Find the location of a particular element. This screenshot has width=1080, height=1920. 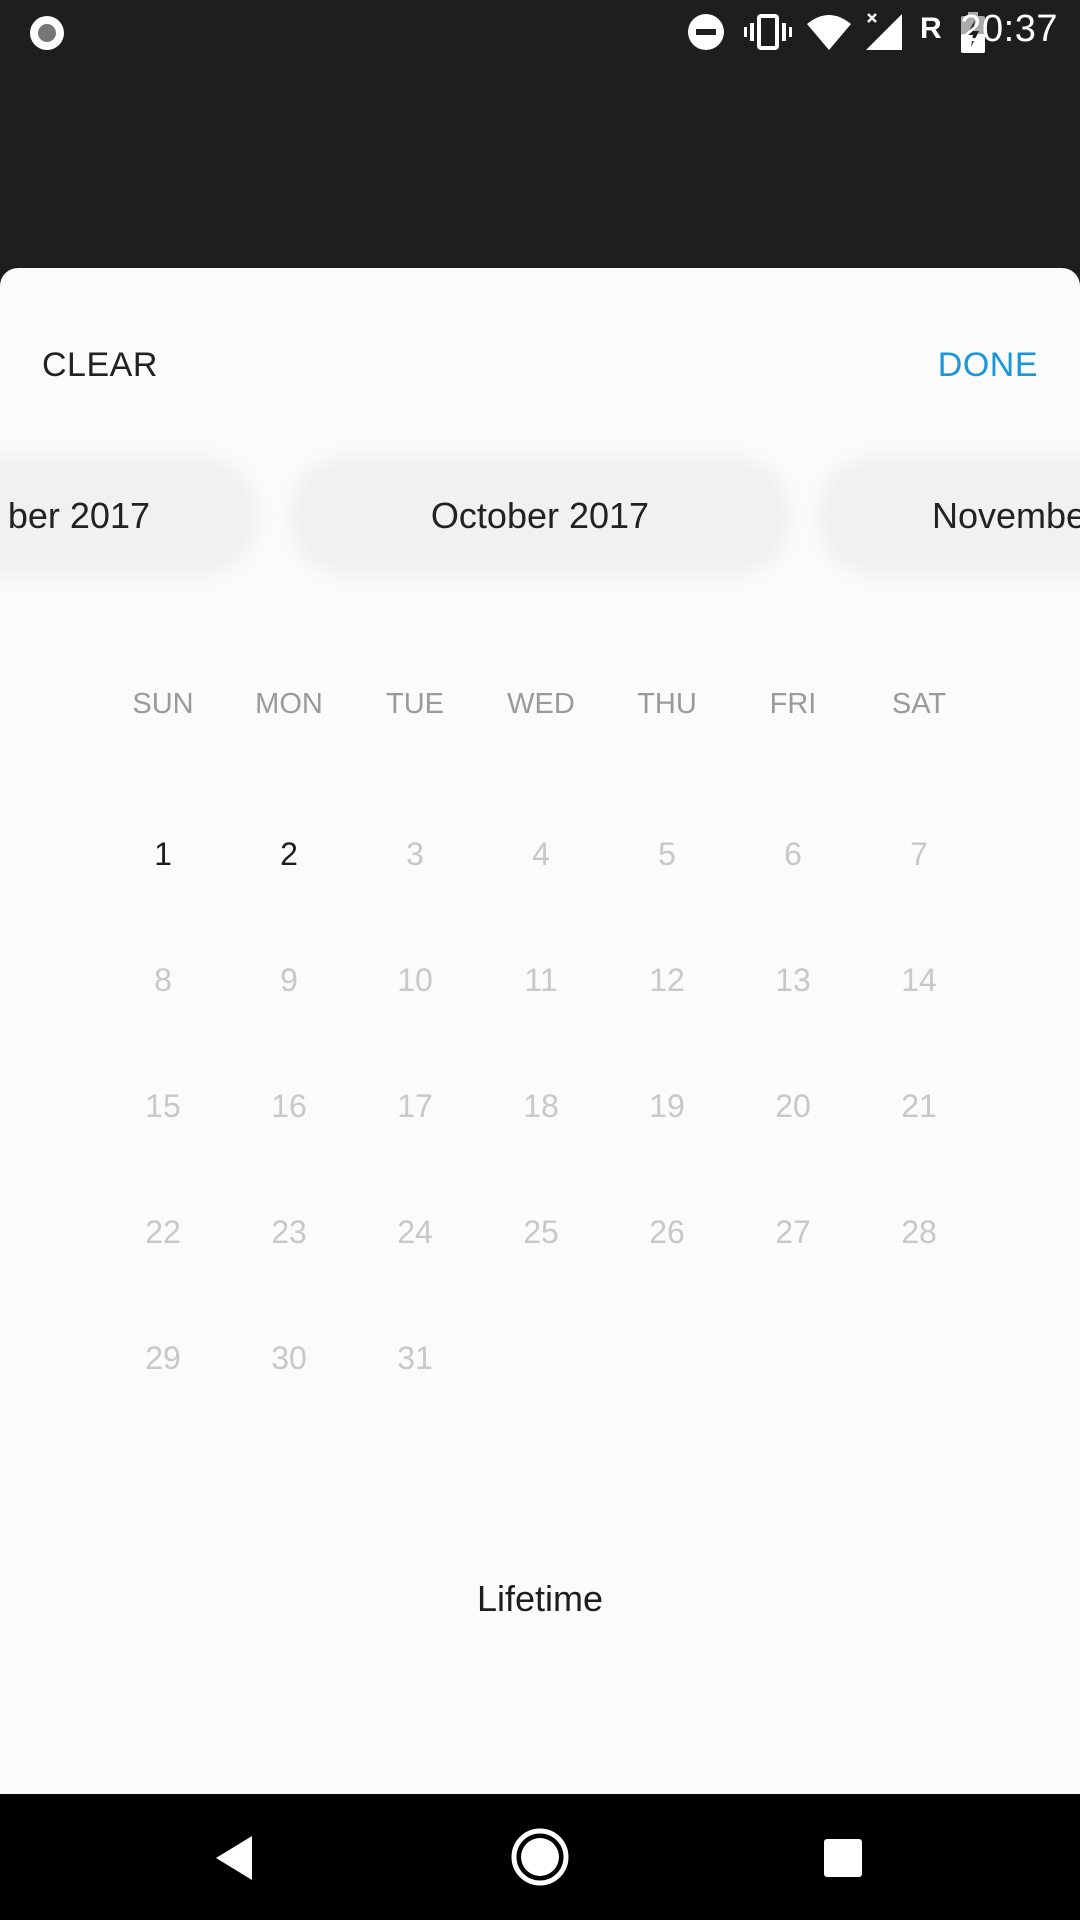

weekday-label: SAT is located at coordinates (919, 704).